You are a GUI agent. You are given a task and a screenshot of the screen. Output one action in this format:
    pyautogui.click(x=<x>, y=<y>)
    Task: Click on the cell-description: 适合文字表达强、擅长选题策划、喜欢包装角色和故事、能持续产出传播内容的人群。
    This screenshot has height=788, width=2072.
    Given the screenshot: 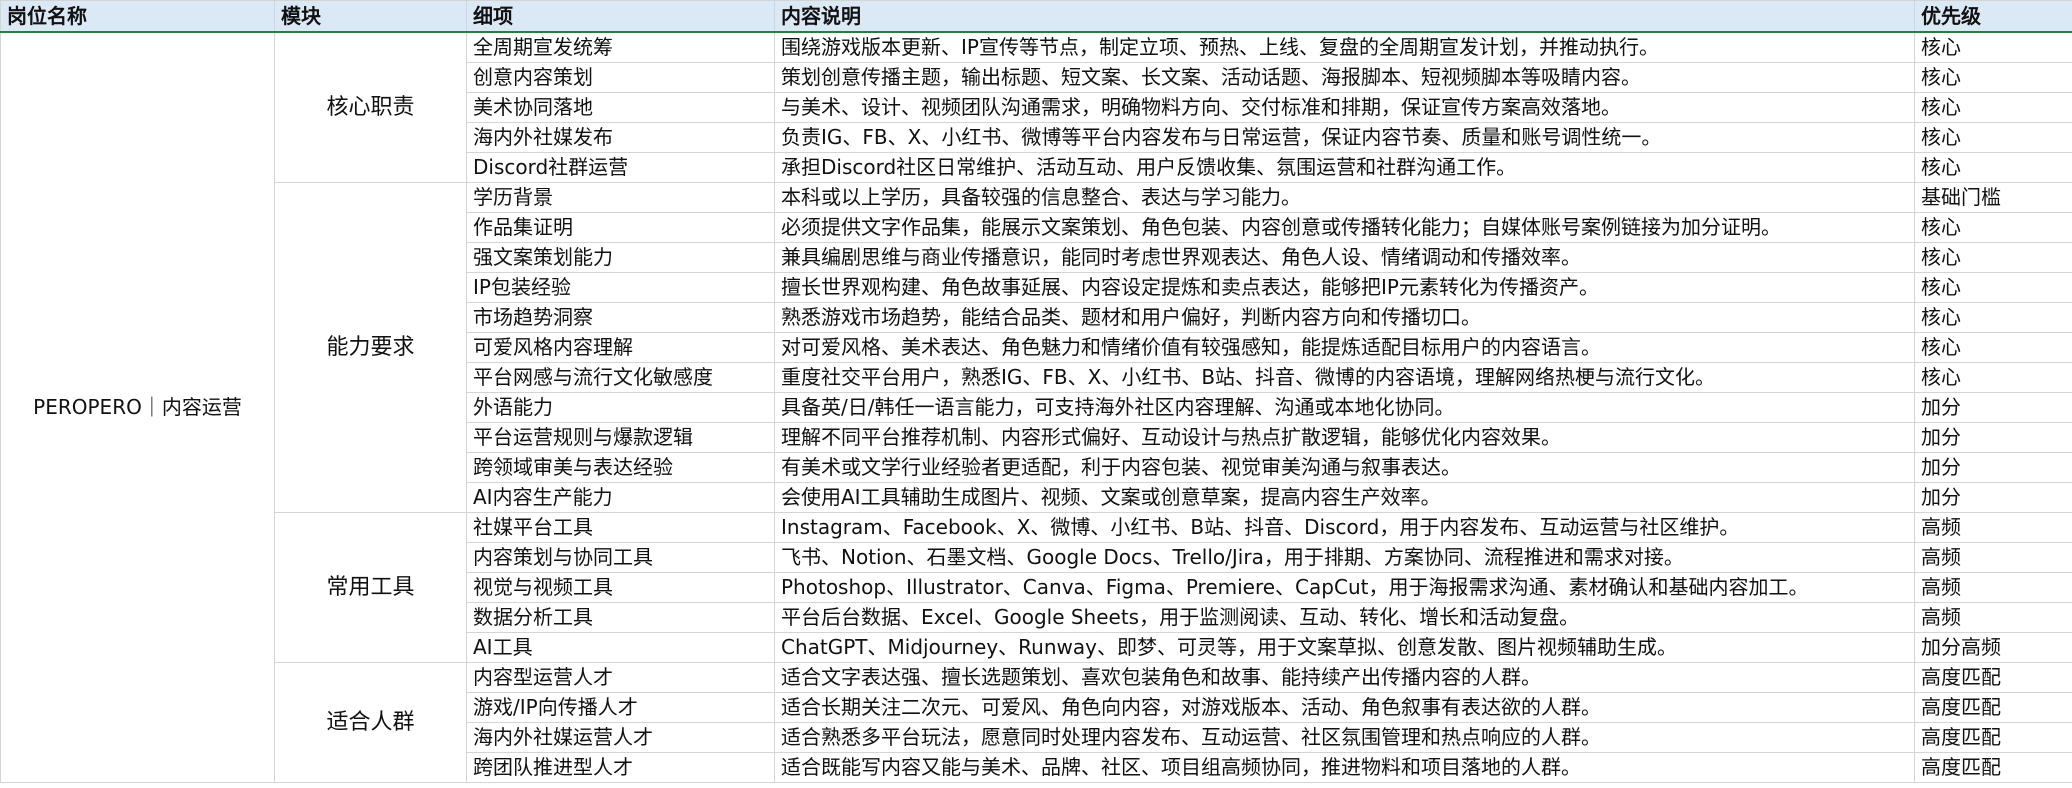 What is the action you would take?
    pyautogui.click(x=1344, y=677)
    